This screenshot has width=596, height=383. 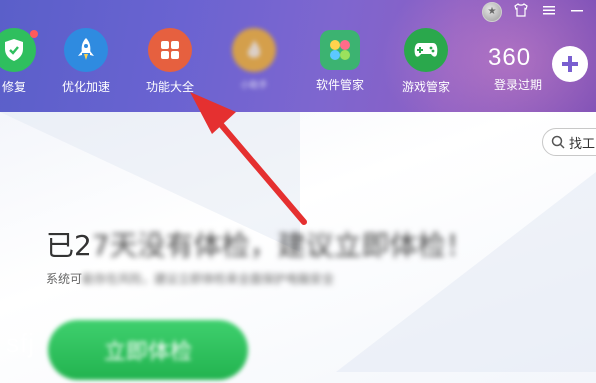 I want to click on brand-logo-360: 360, so click(x=510, y=57).